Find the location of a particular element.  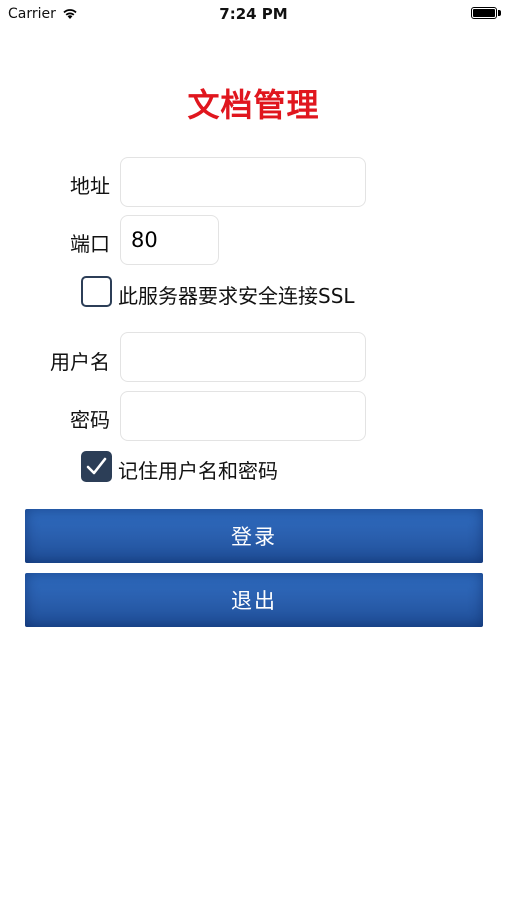

password-field is located at coordinates (243, 416).